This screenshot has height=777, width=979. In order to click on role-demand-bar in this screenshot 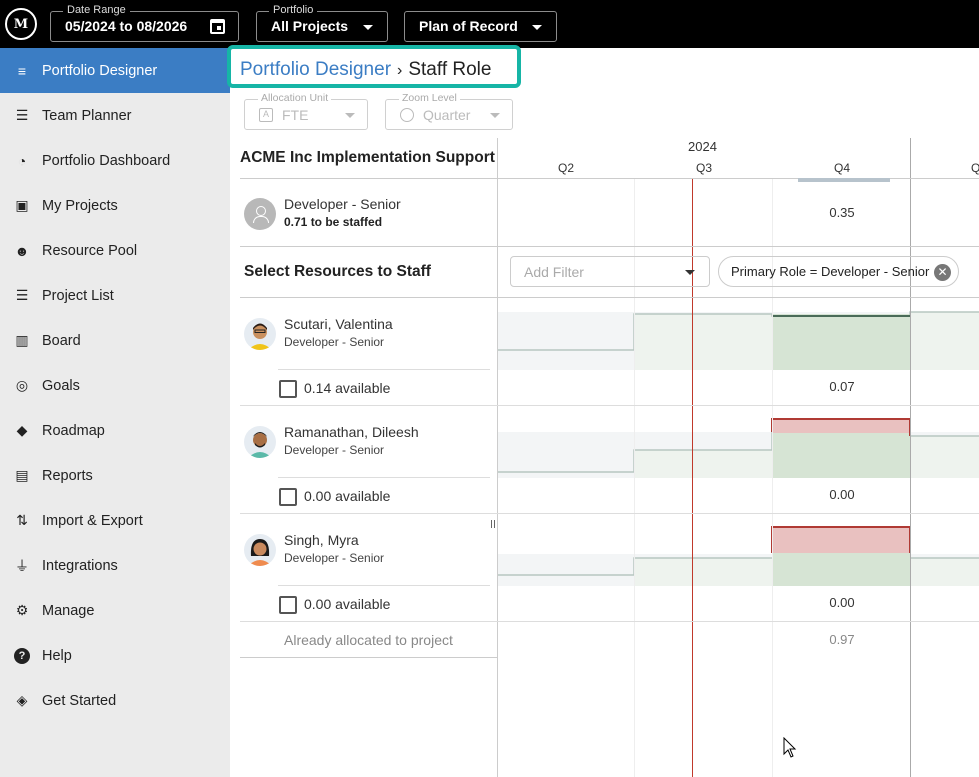, I will do `click(844, 180)`.